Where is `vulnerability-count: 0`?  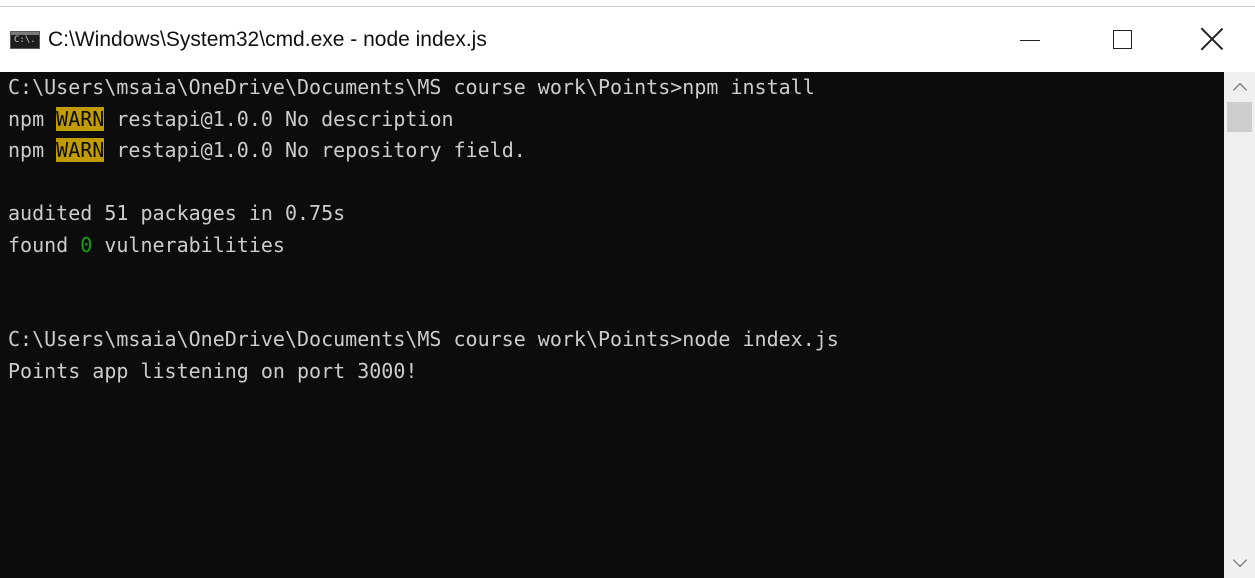
vulnerability-count: 0 is located at coordinates (86, 244).